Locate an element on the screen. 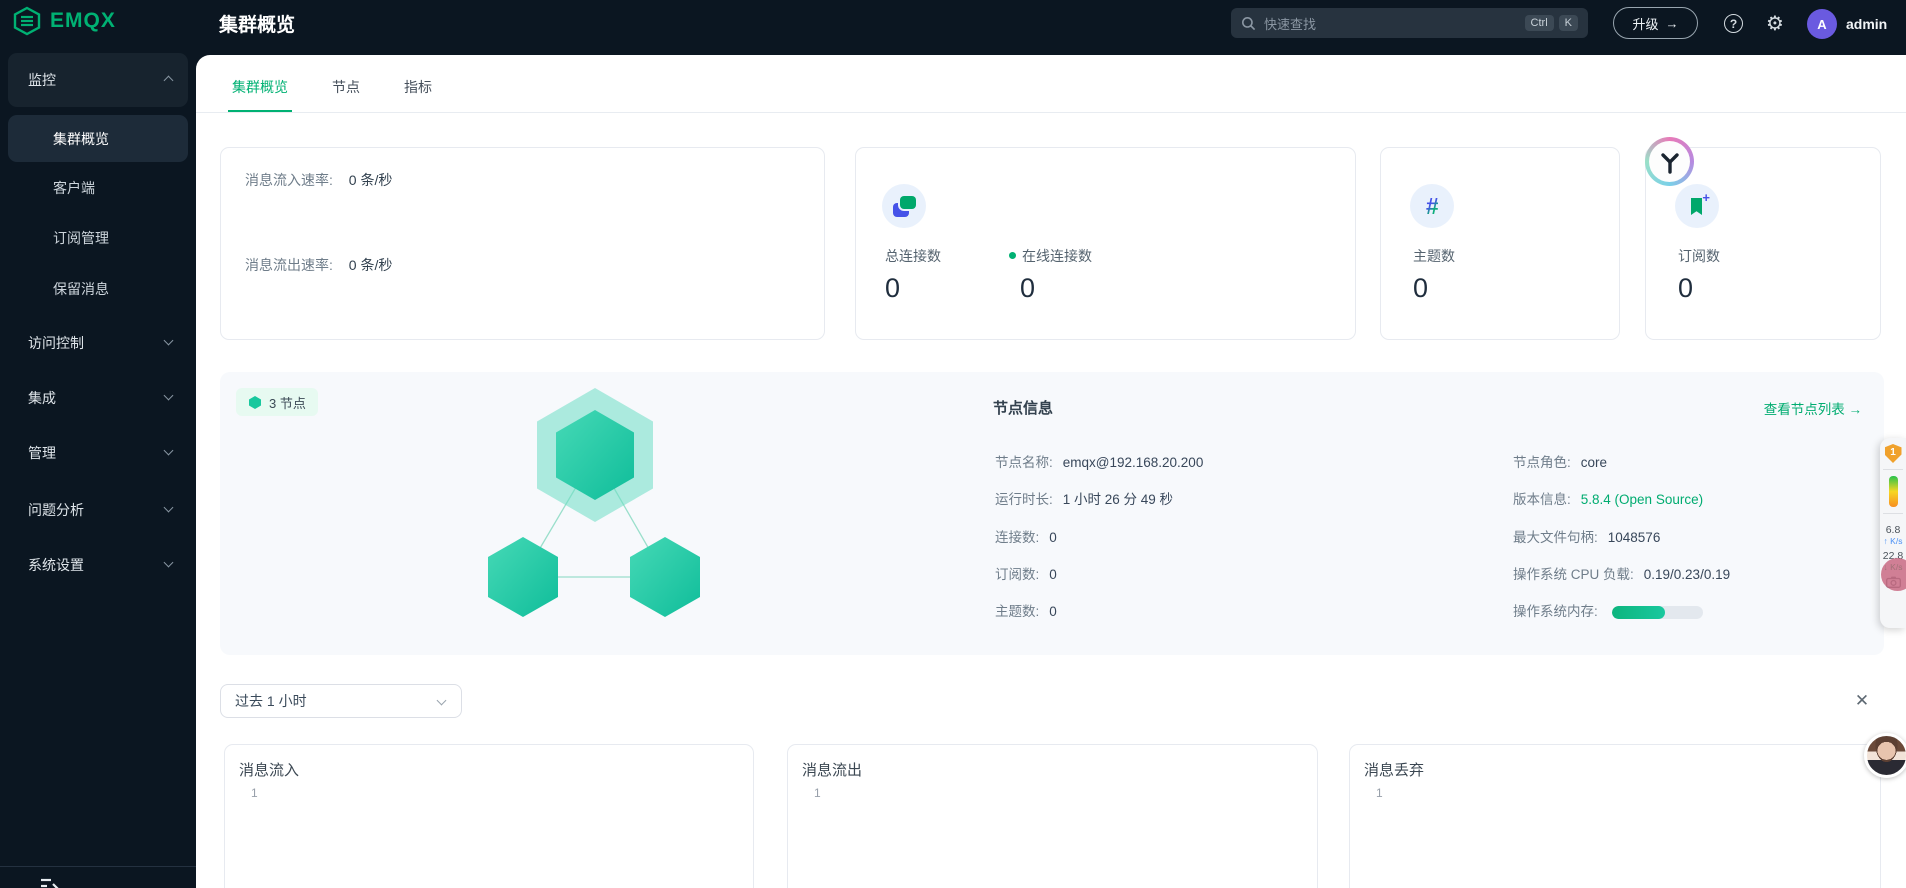 The height and width of the screenshot is (888, 1906). sidebar-item-label: 保留消息 is located at coordinates (81, 289).